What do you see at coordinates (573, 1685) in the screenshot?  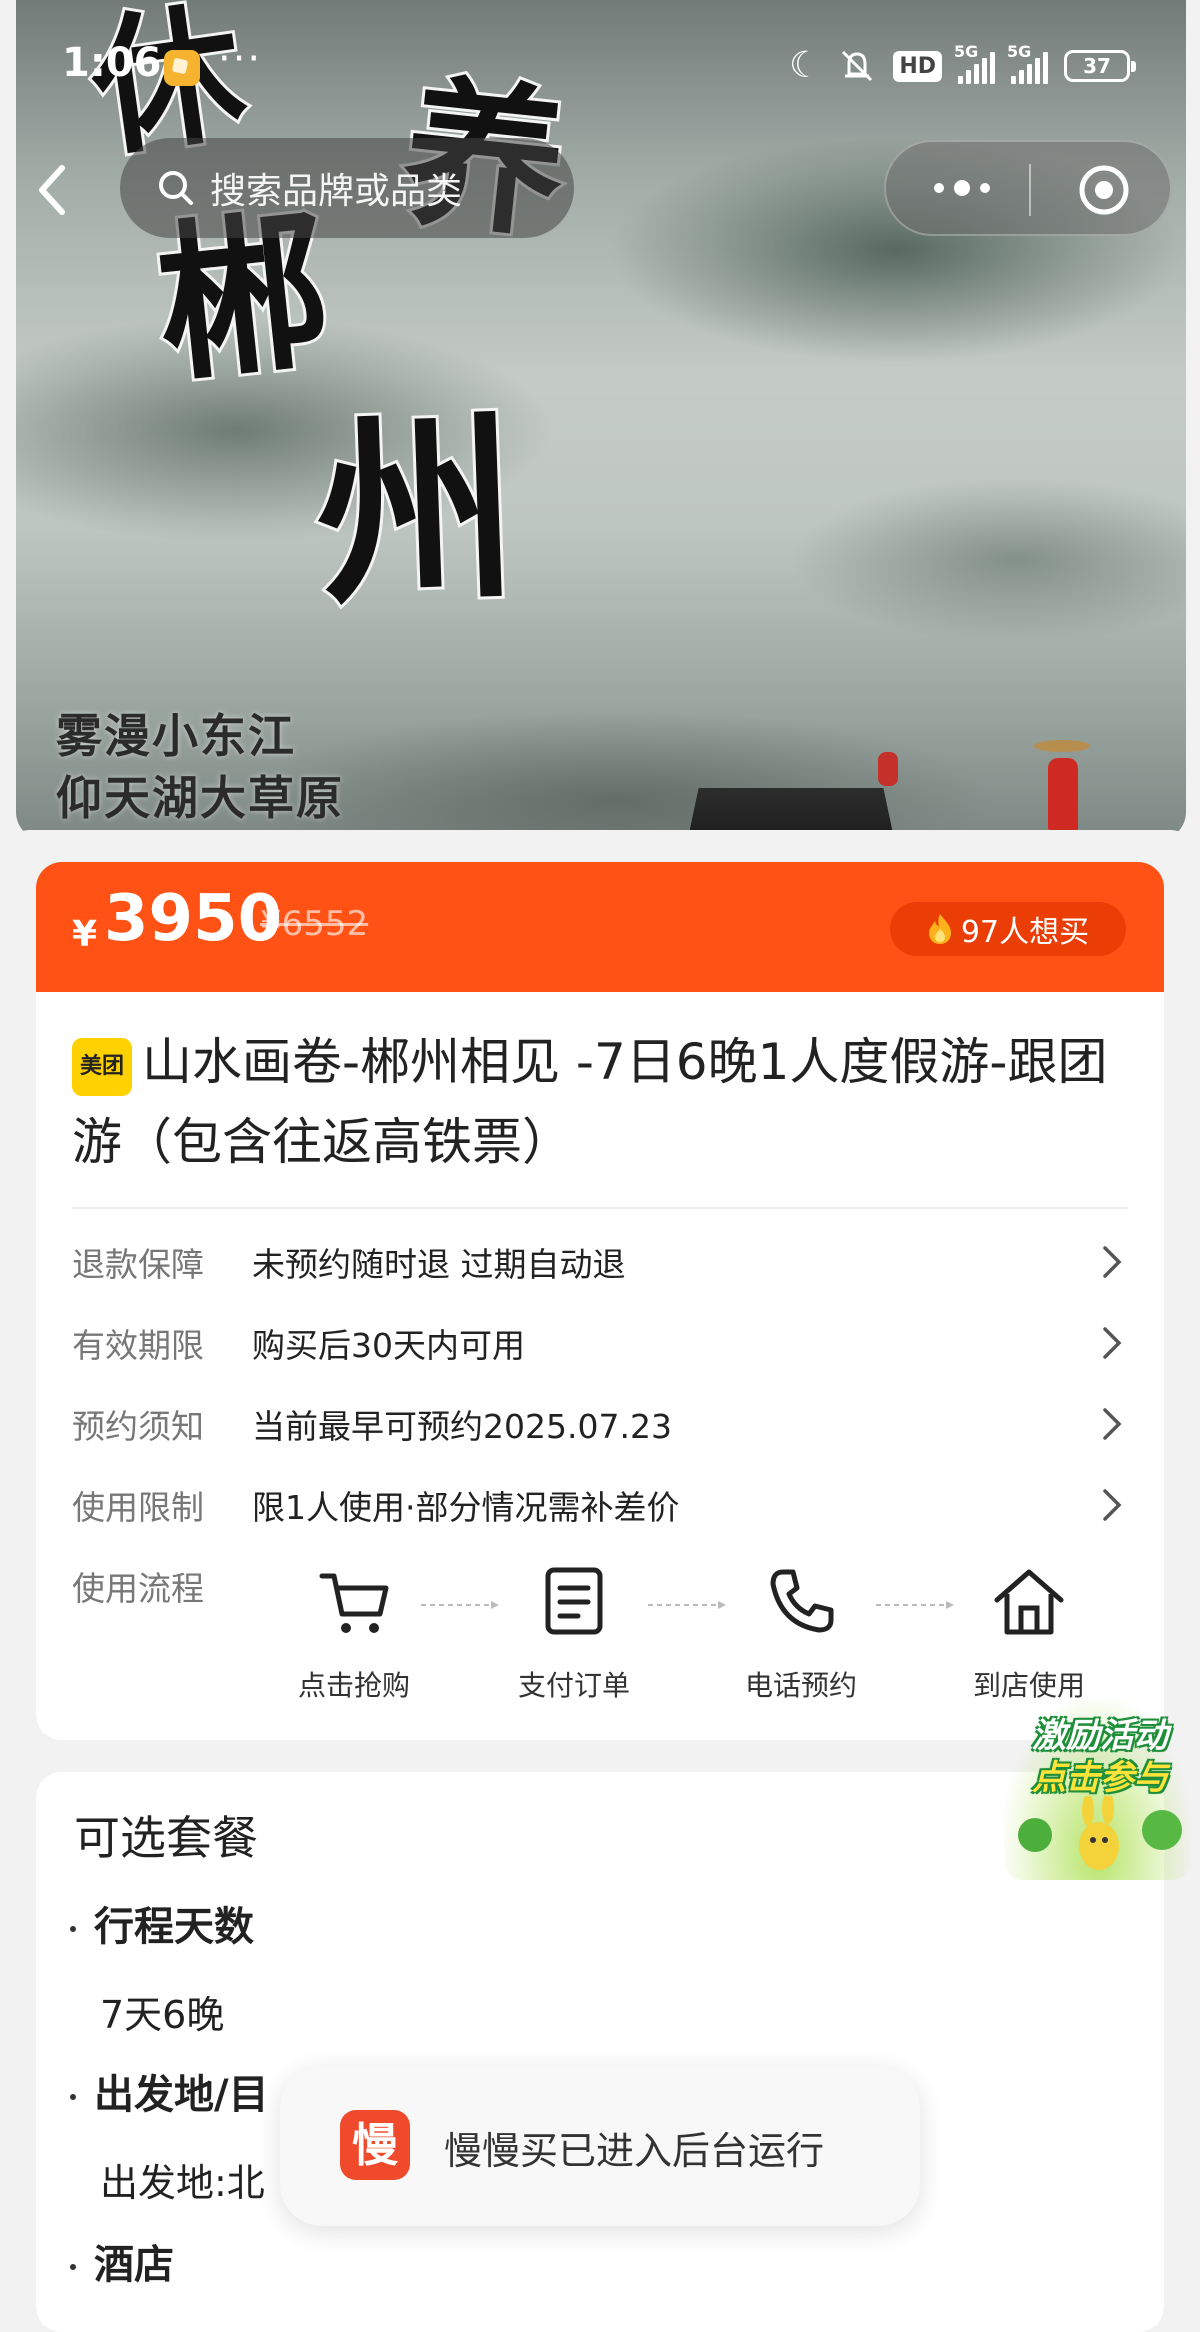 I see `flow-step-label: 支付订单` at bounding box center [573, 1685].